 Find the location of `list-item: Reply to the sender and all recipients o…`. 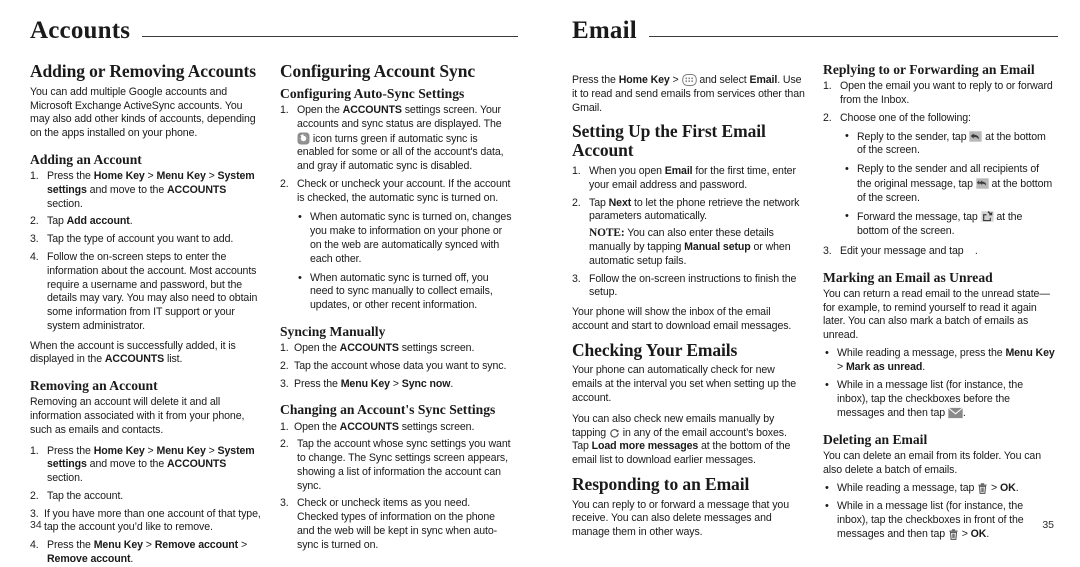

list-item: Reply to the sender and all recipients o… is located at coordinates (949, 183).